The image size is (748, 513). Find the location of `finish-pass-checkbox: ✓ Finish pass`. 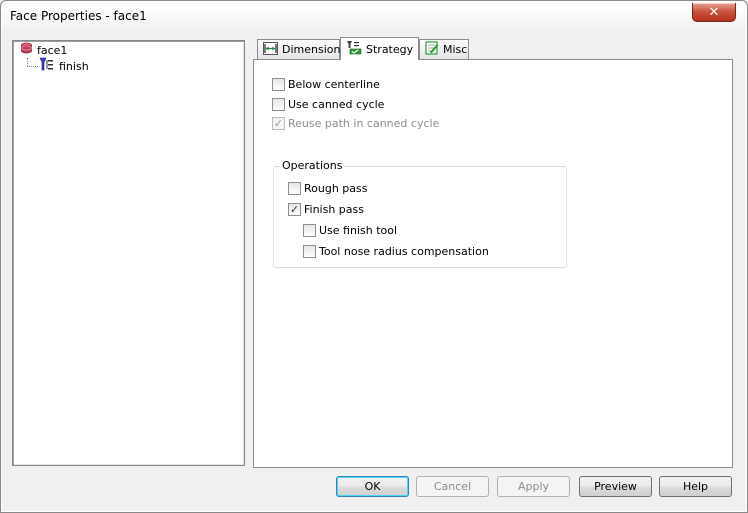

finish-pass-checkbox: ✓ Finish pass is located at coordinates (326, 209).